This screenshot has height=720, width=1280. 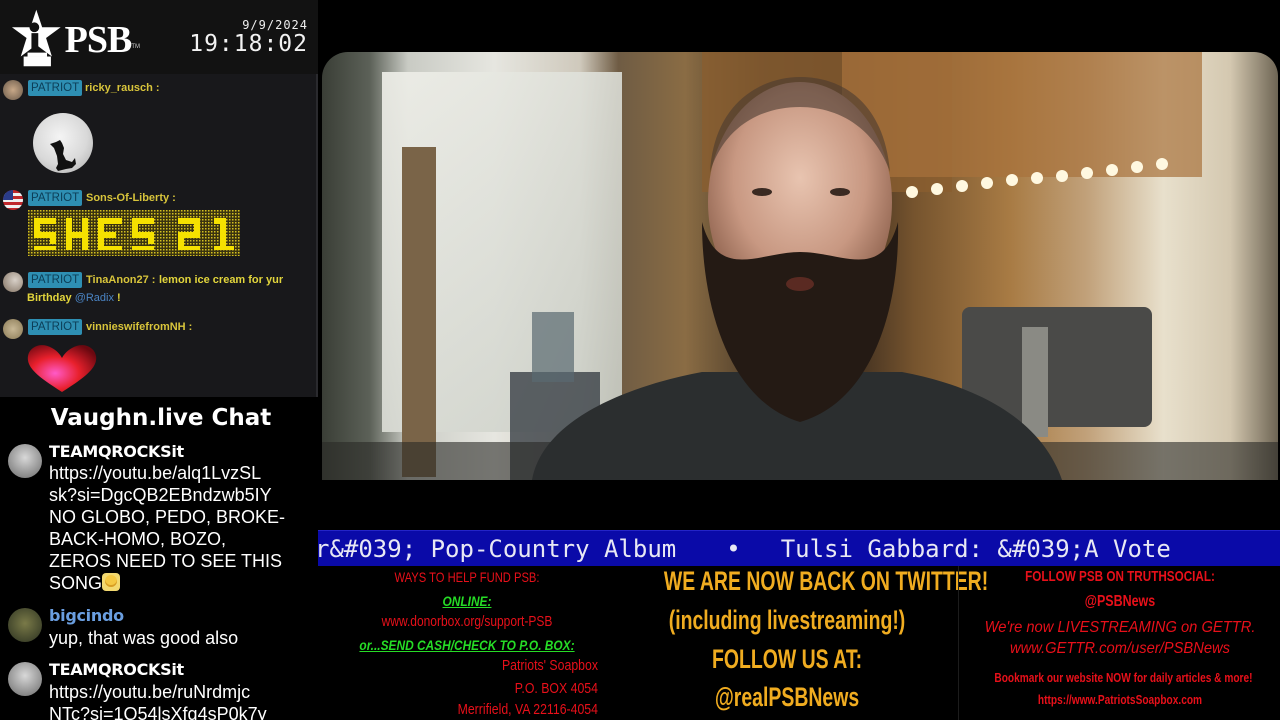 I want to click on star-logo-icon, so click(x=36, y=38).